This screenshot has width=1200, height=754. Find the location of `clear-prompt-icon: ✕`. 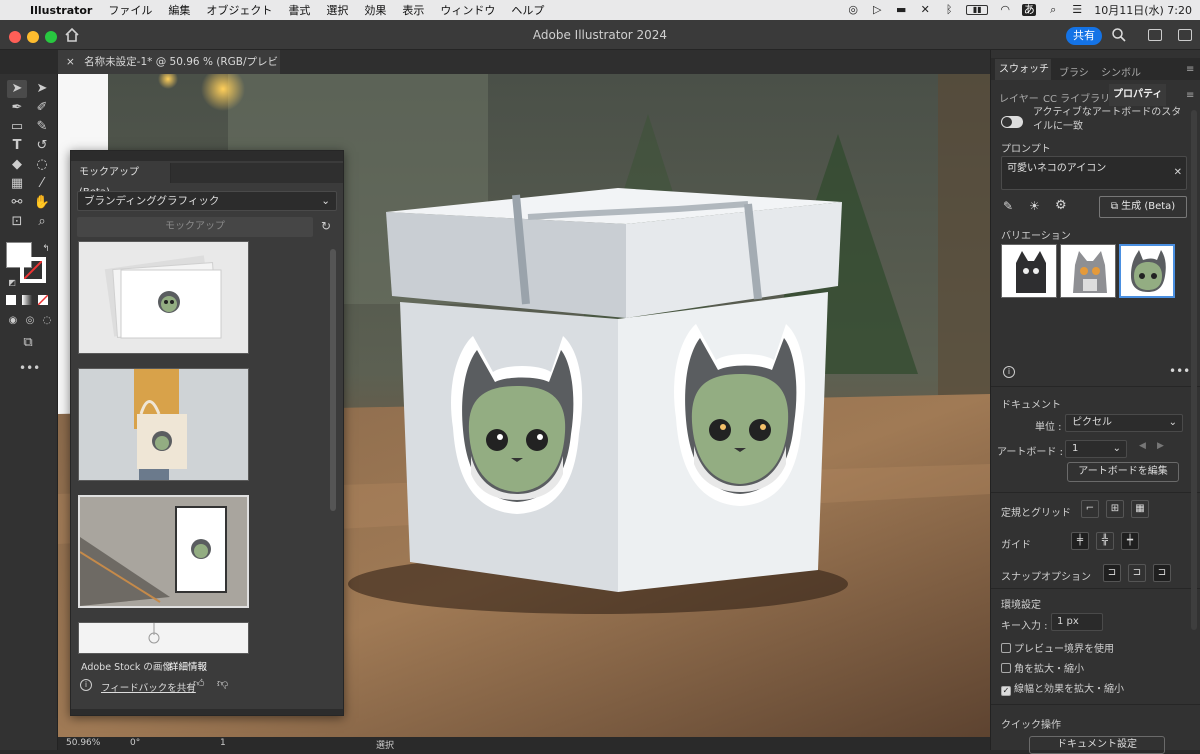

clear-prompt-icon: ✕ is located at coordinates (1178, 172).